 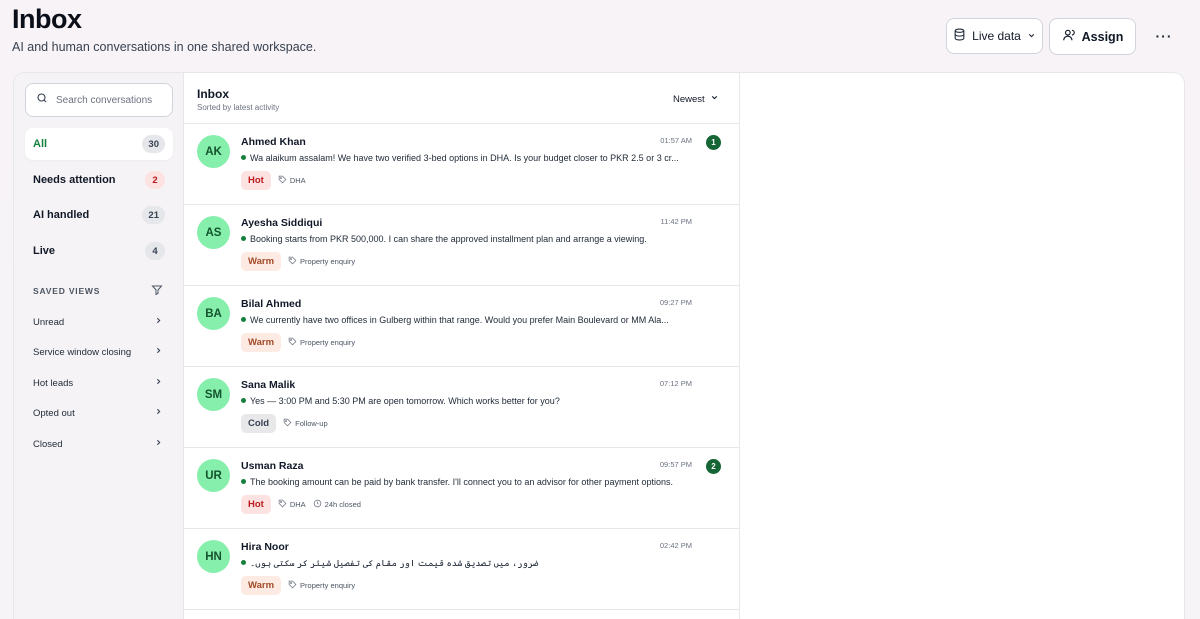 What do you see at coordinates (1102, 36) in the screenshot?
I see `assign-label: Assign` at bounding box center [1102, 36].